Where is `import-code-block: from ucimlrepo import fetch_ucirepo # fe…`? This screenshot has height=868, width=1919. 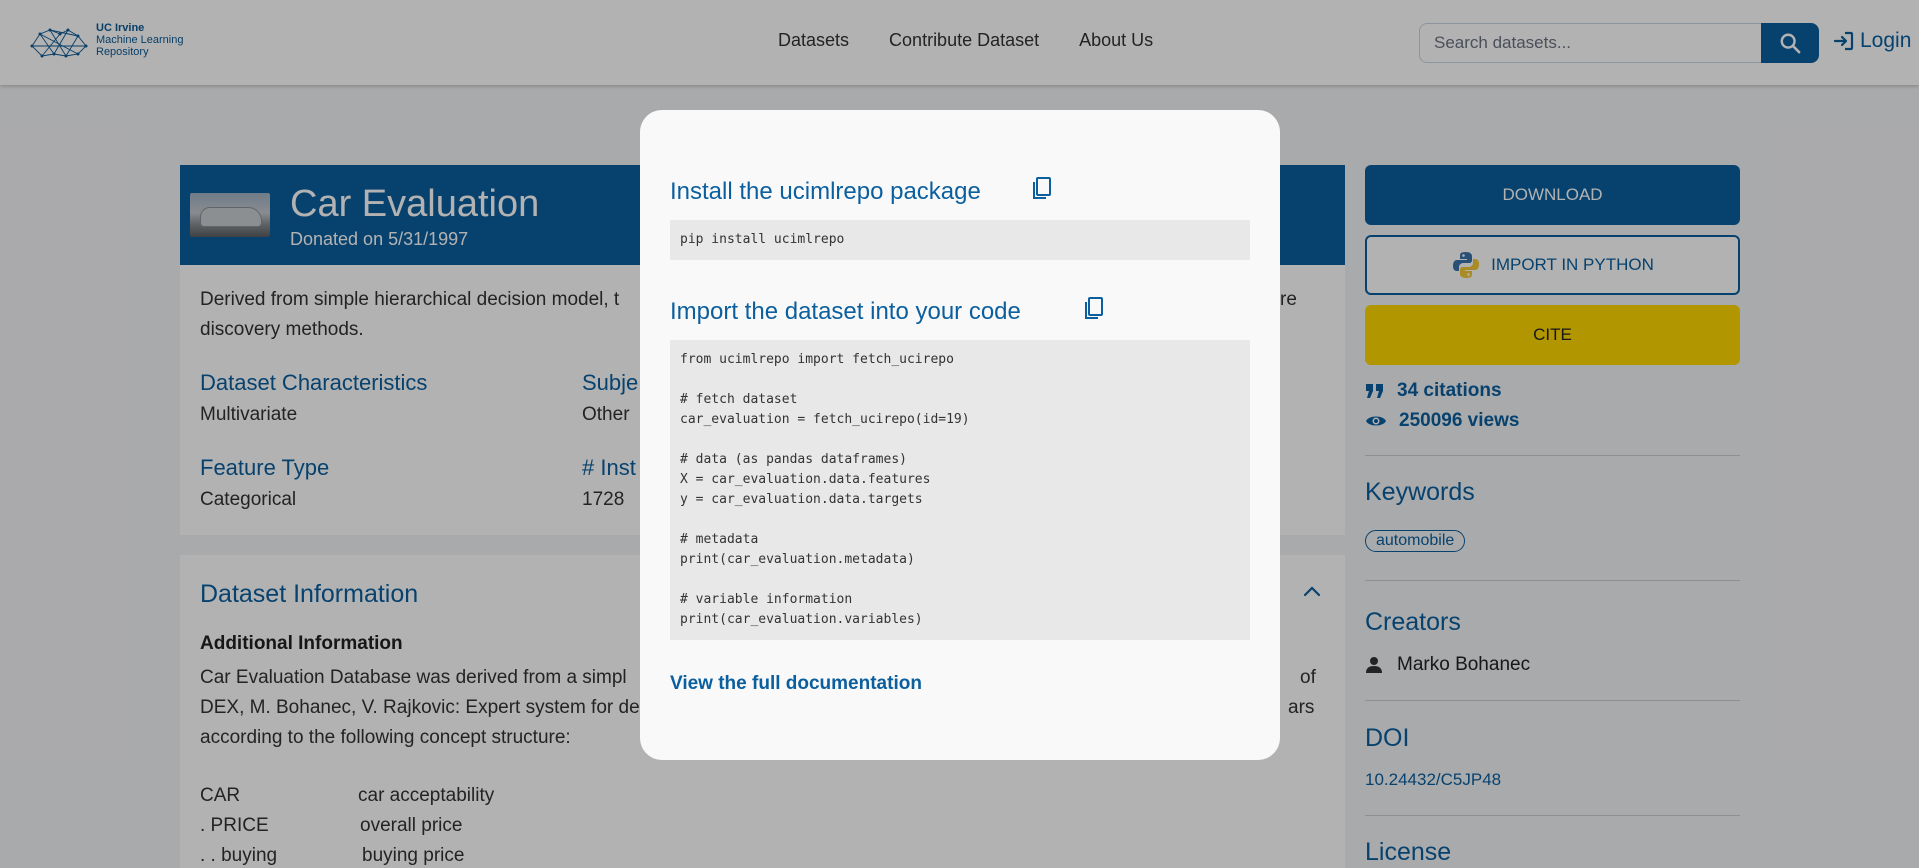
import-code-block: from ucimlrepo import fetch_ucirepo # fe… is located at coordinates (960, 490).